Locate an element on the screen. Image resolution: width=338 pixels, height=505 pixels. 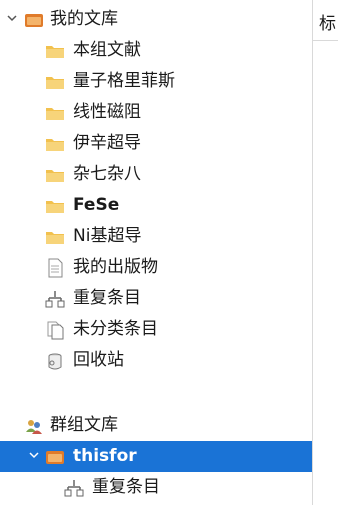
items-column-header: 标 is located at coordinates (325, 20).